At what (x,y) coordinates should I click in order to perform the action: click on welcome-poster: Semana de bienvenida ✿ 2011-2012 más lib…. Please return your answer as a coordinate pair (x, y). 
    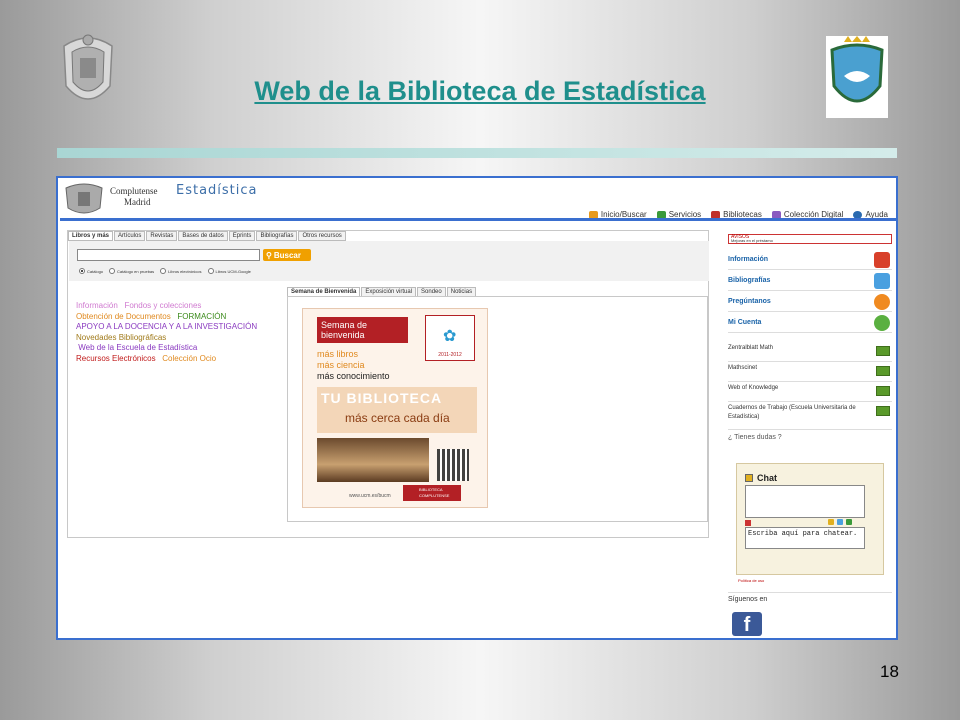
    Looking at the image, I should click on (395, 408).